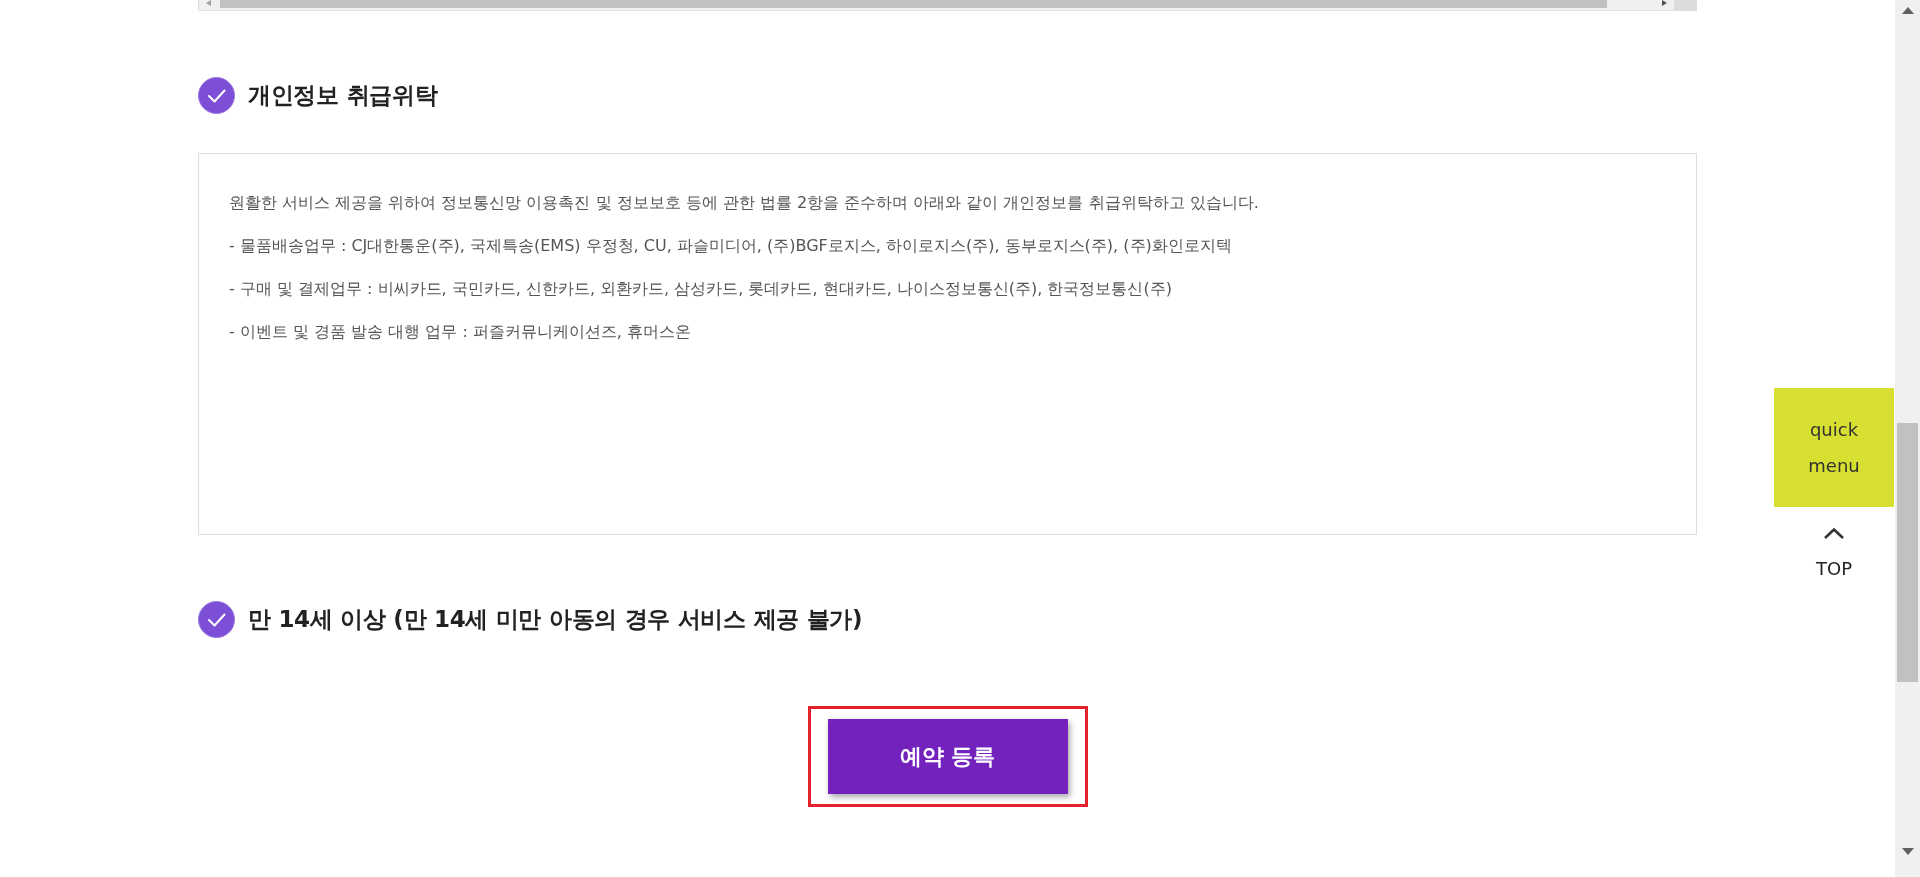 The height and width of the screenshot is (877, 1920). I want to click on chevron-up-icon, so click(1834, 533).